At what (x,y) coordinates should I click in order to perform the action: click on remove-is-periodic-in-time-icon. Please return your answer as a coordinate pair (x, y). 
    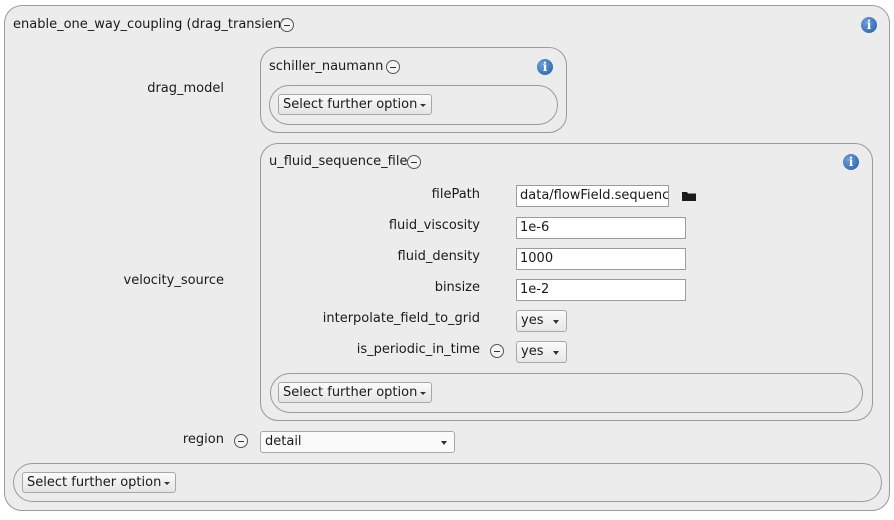
    Looking at the image, I should click on (497, 351).